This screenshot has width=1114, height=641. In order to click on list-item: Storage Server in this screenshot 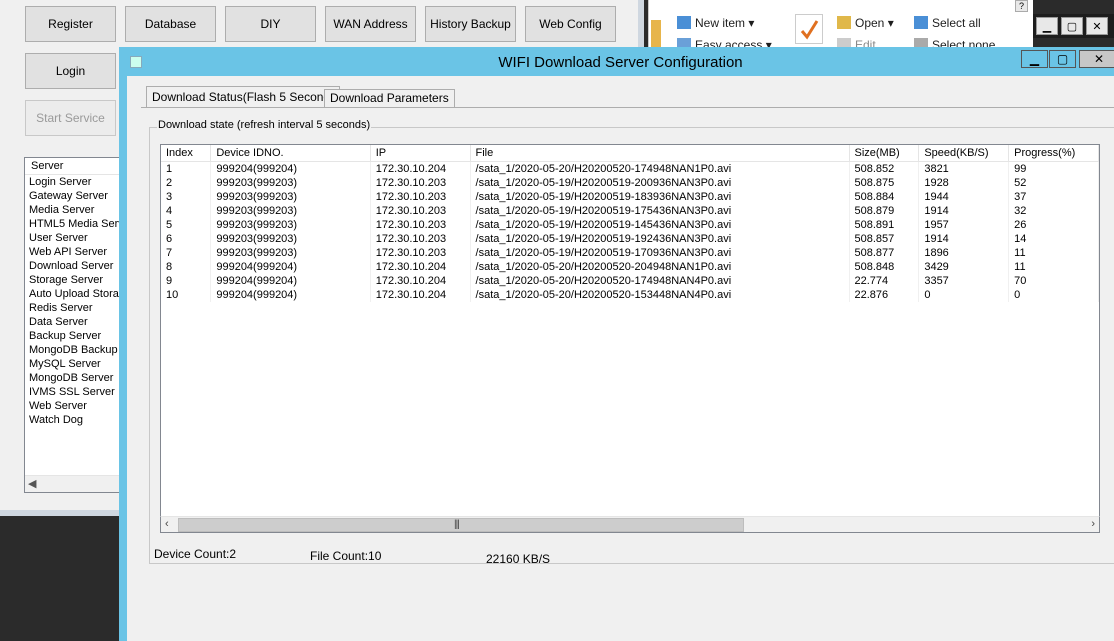, I will do `click(74, 280)`.